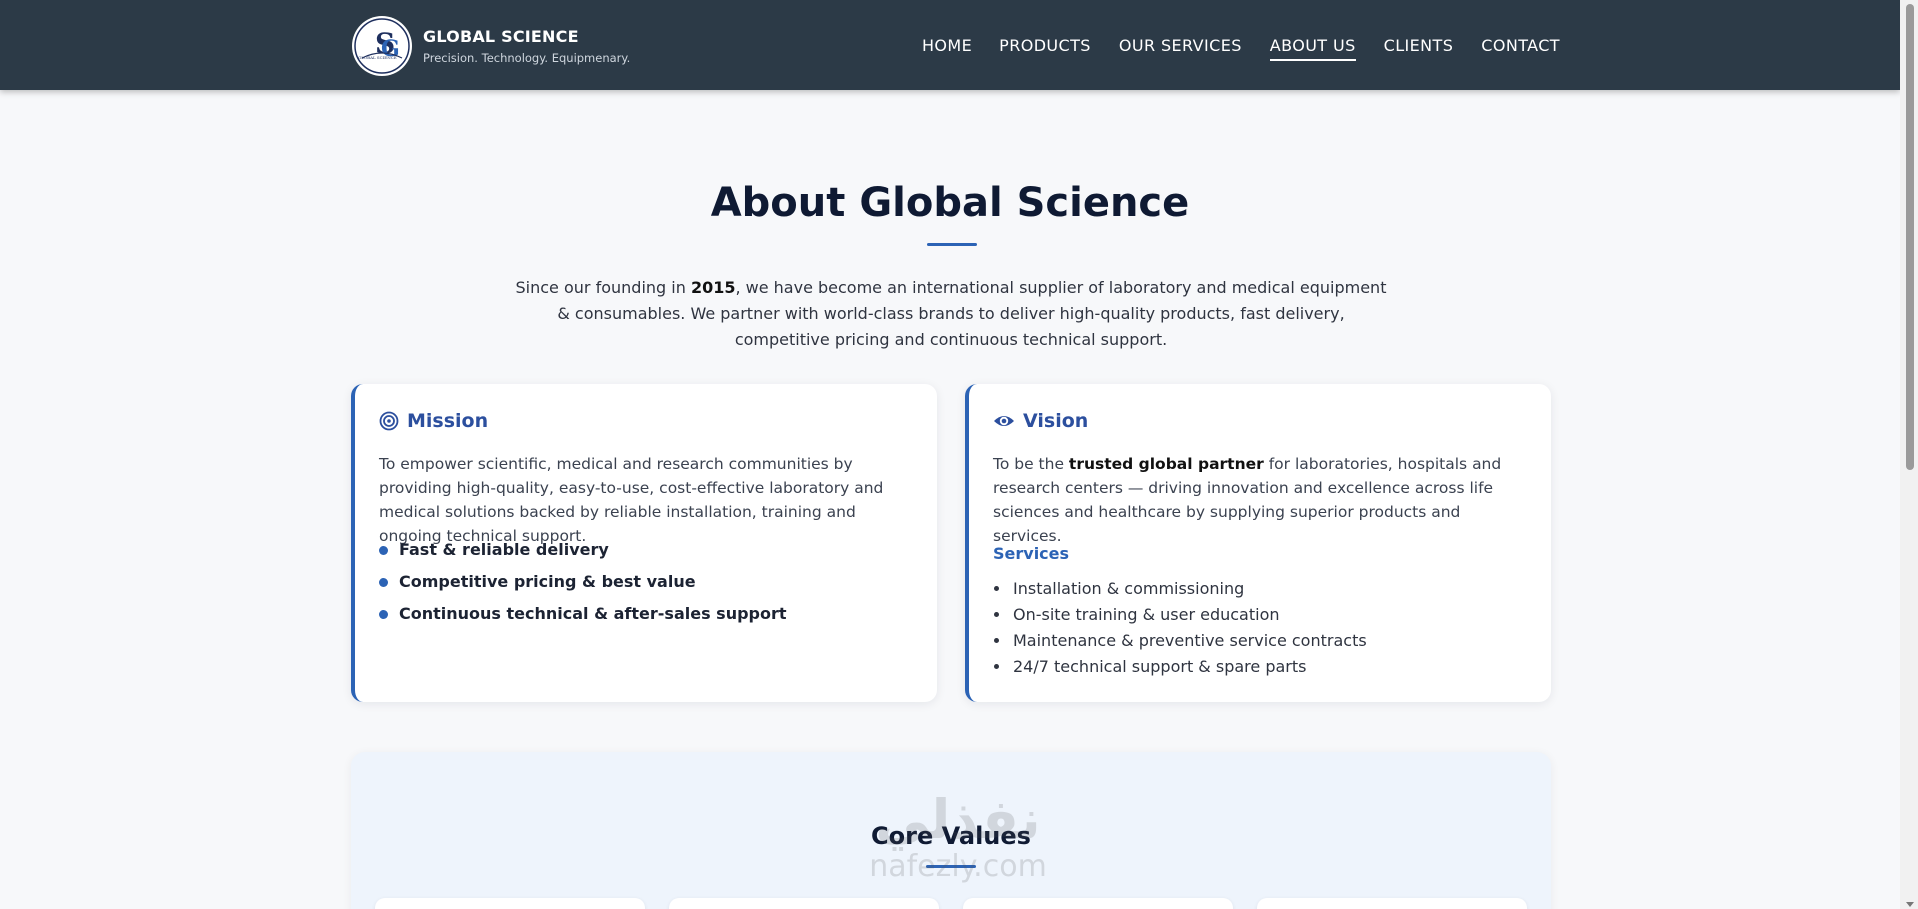  What do you see at coordinates (1910, 237) in the screenshot?
I see `scrollbar-thumb` at bounding box center [1910, 237].